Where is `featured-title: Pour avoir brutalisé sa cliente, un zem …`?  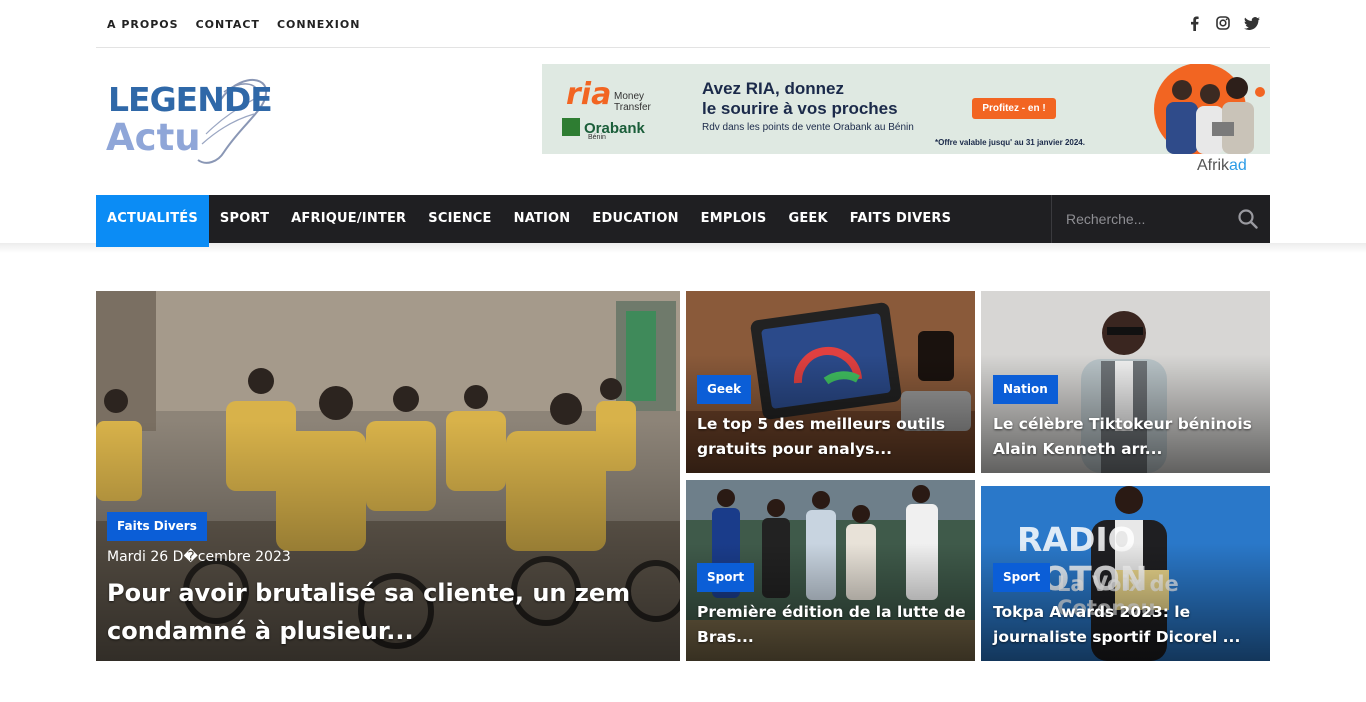 featured-title: Pour avoir brutalisé sa cliente, un zem … is located at coordinates (377, 612).